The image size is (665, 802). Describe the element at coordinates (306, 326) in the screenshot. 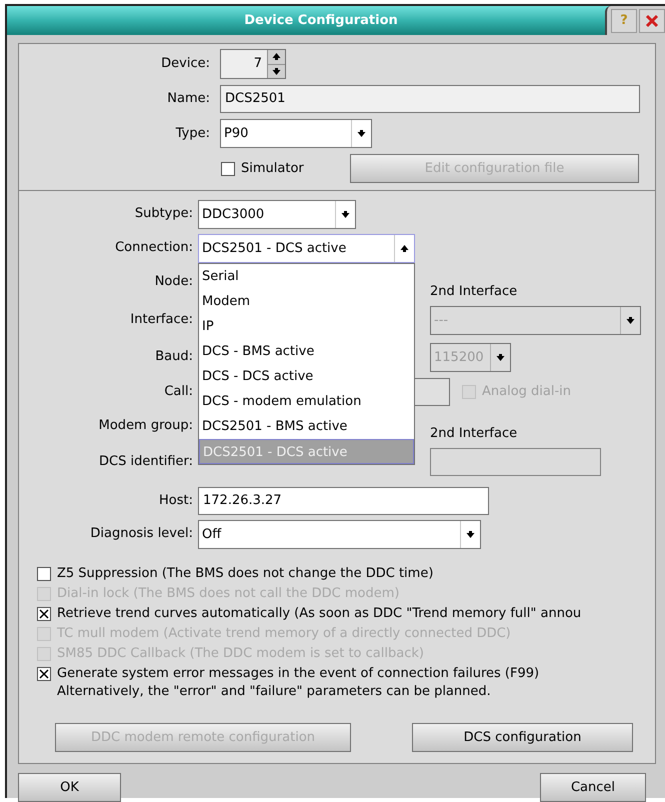

I see `dropdown-option: IP` at that location.